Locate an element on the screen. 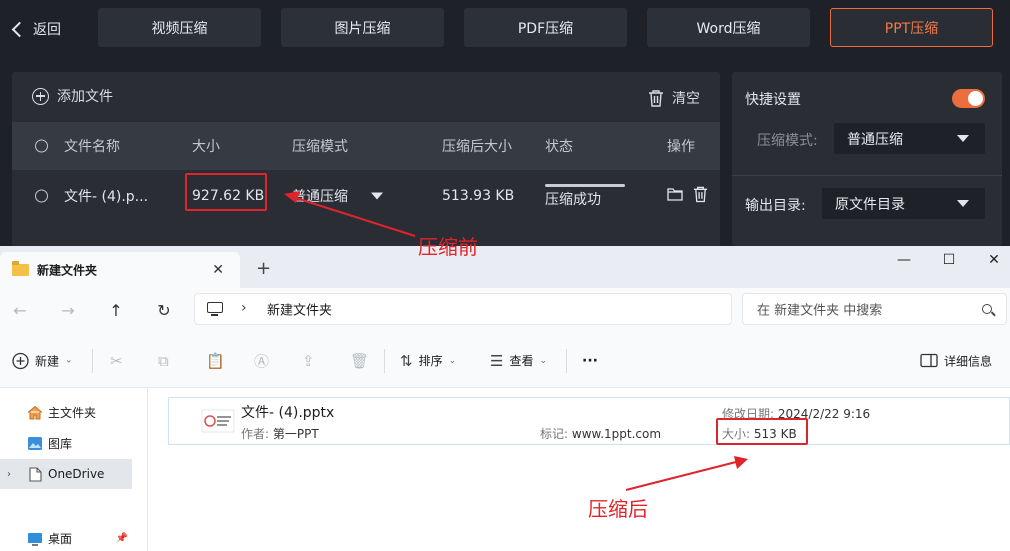  add-file-button: 添加文件 is located at coordinates (72, 96).